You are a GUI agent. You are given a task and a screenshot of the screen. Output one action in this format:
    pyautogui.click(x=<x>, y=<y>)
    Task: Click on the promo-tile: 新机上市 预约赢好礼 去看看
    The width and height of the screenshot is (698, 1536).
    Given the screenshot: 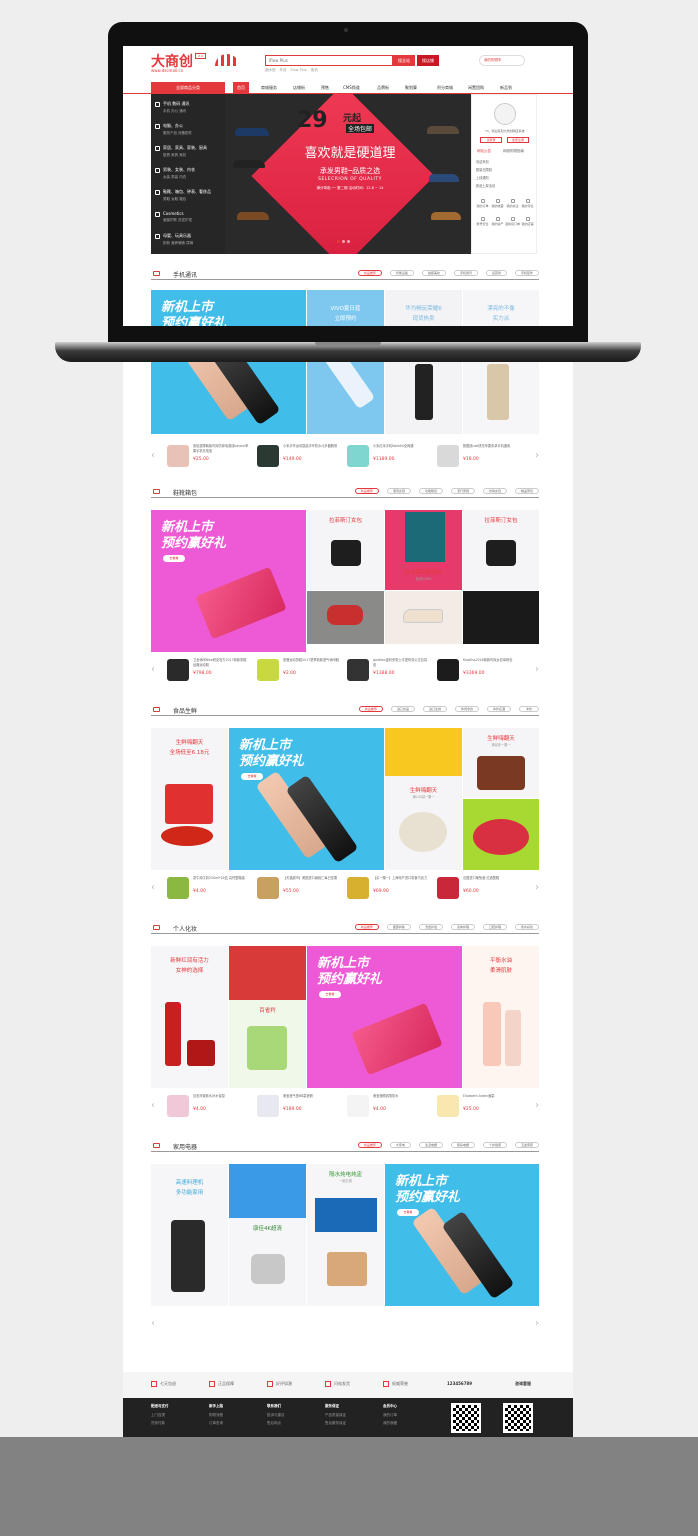 What is the action you would take?
    pyautogui.click(x=228, y=581)
    